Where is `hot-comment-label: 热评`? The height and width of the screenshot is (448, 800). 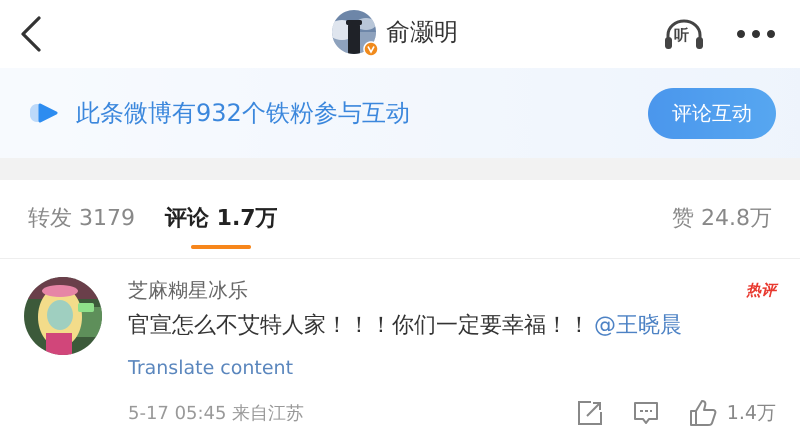 hot-comment-label: 热评 is located at coordinates (761, 290).